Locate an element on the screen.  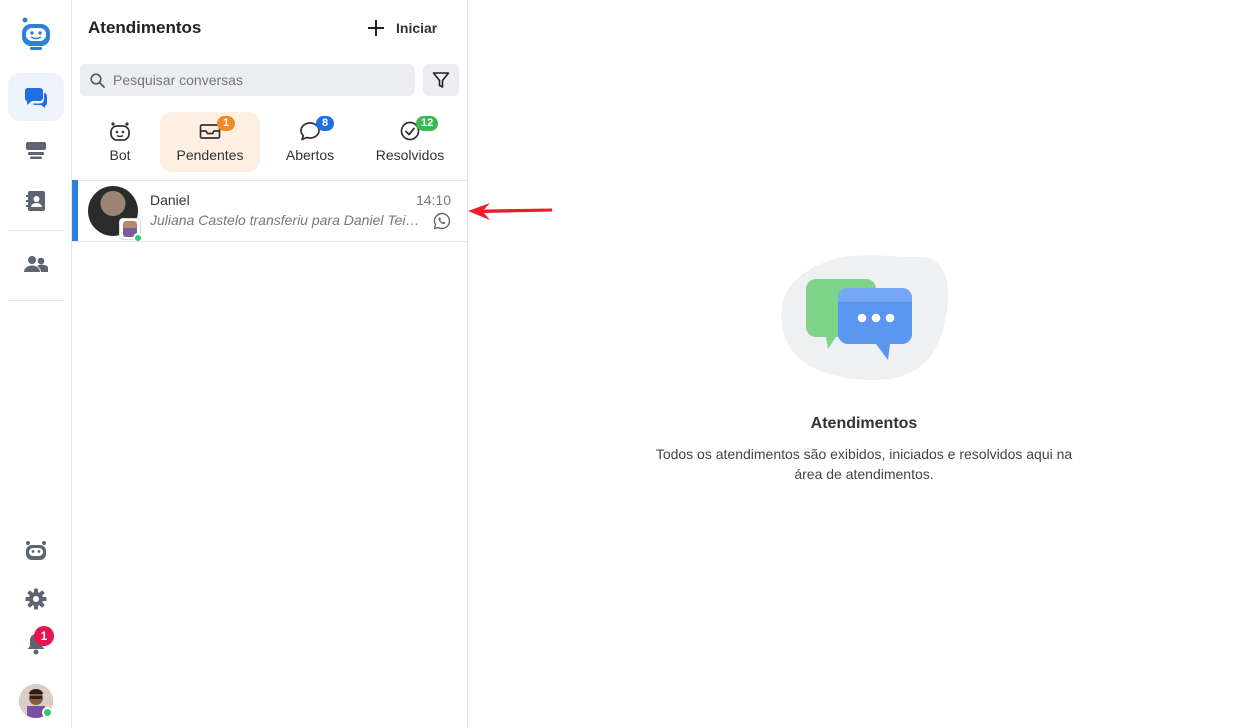
robot-icon is located at coordinates (36, 550).